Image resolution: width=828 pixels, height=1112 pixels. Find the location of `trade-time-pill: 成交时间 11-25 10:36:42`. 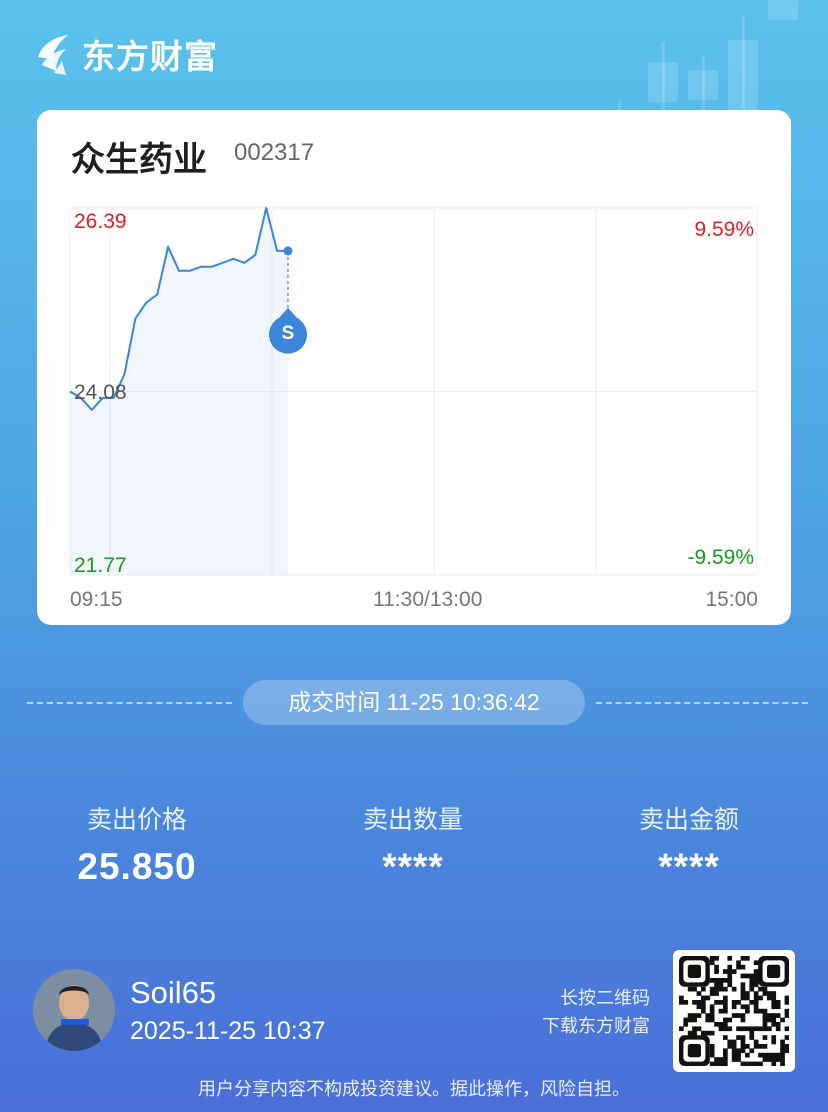

trade-time-pill: 成交时间 11-25 10:36:42 is located at coordinates (414, 702).